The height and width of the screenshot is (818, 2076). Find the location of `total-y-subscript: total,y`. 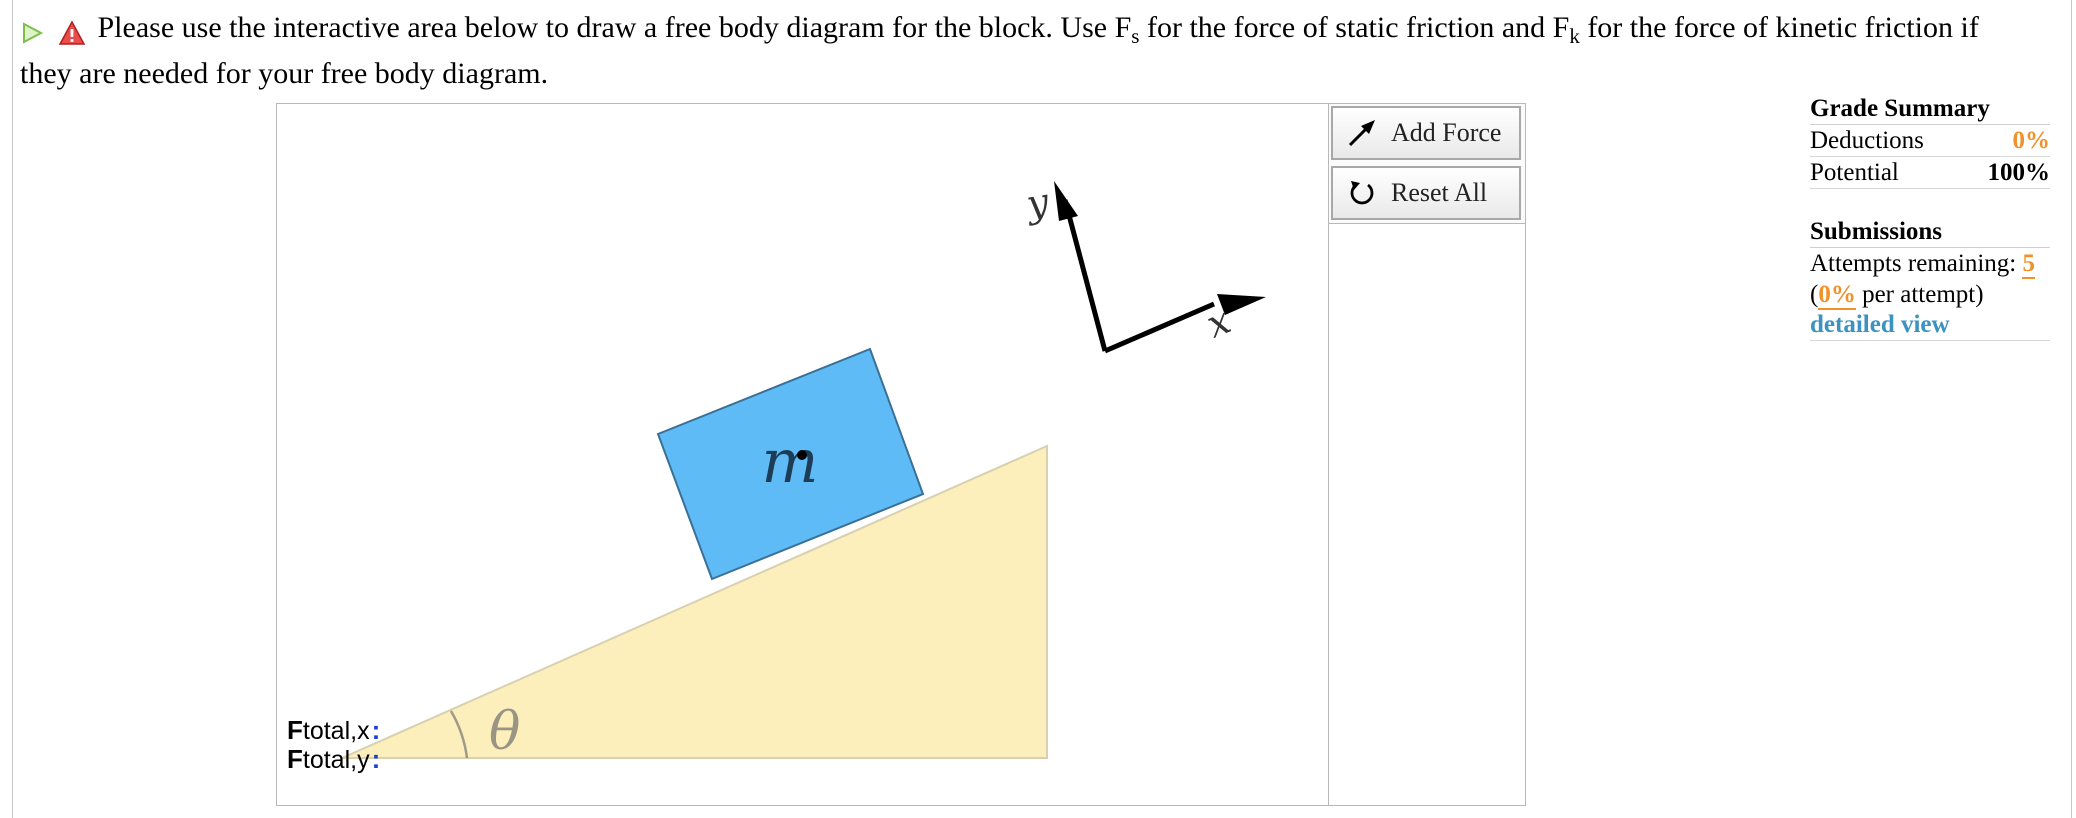

total-y-subscript: total,y is located at coordinates (336, 760).